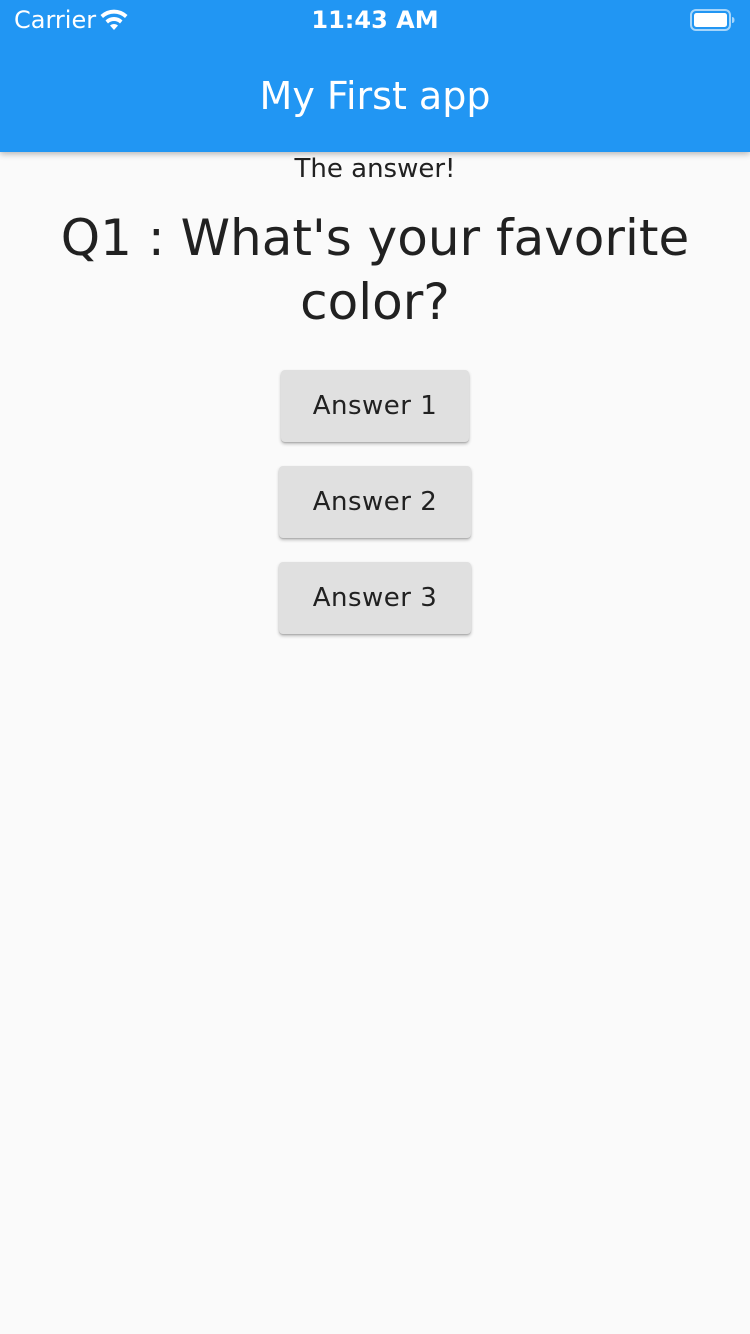  What do you see at coordinates (375, 406) in the screenshot?
I see `answer-1-button: Answer 1` at bounding box center [375, 406].